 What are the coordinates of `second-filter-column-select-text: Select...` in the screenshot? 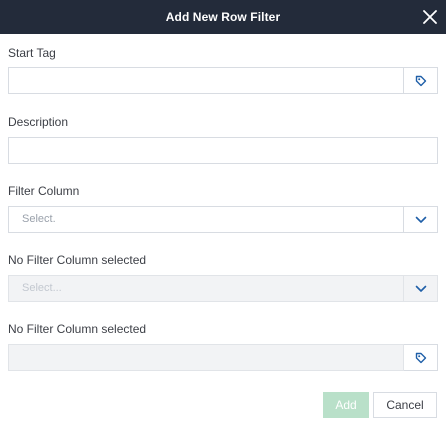 It's located at (207, 288).